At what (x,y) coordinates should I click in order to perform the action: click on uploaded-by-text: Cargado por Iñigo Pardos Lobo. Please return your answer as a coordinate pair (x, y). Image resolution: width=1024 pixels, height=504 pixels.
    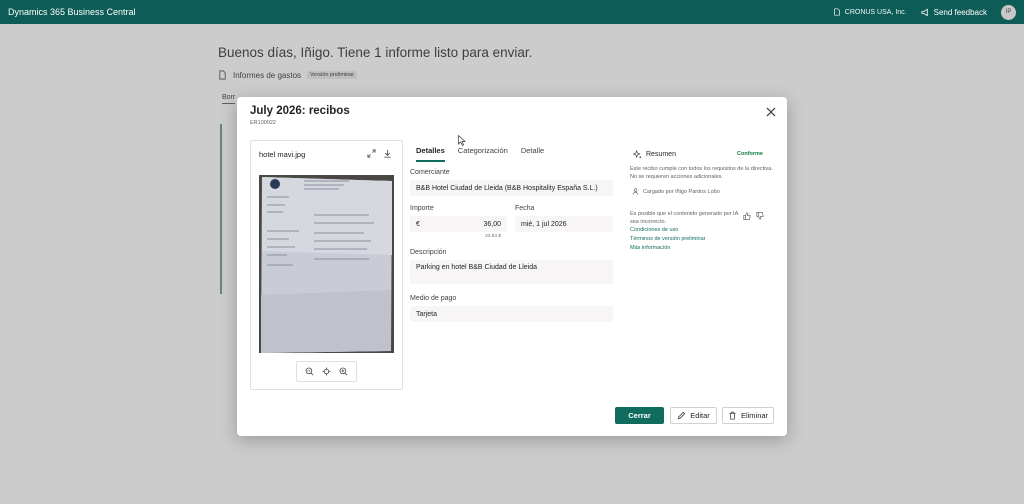
    Looking at the image, I should click on (681, 191).